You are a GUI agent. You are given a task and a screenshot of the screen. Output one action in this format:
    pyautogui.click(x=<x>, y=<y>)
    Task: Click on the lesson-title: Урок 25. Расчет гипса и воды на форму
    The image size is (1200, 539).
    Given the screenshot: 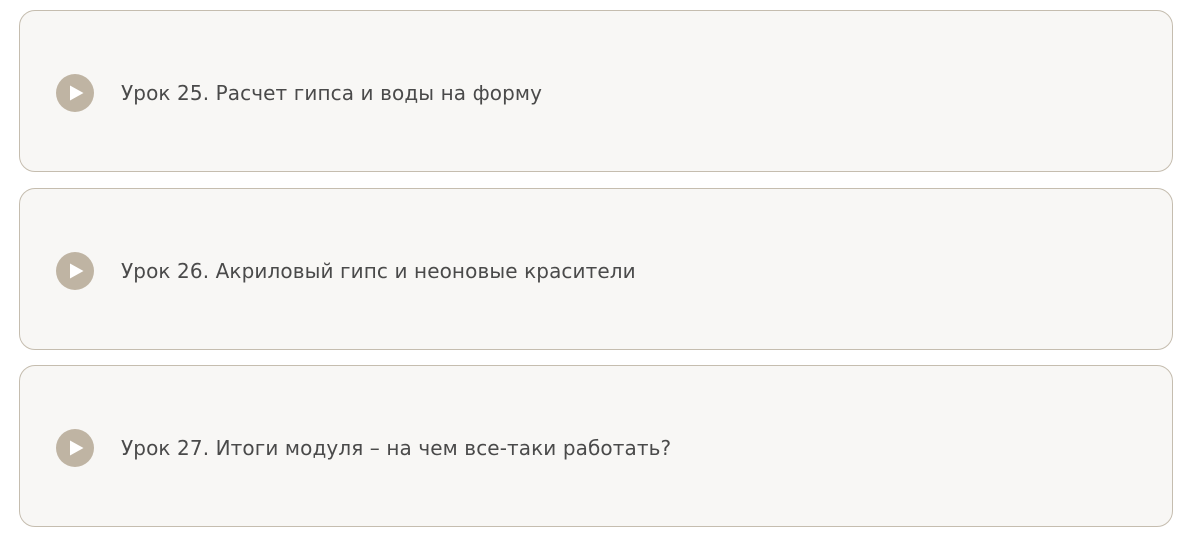 What is the action you would take?
    pyautogui.click(x=332, y=93)
    